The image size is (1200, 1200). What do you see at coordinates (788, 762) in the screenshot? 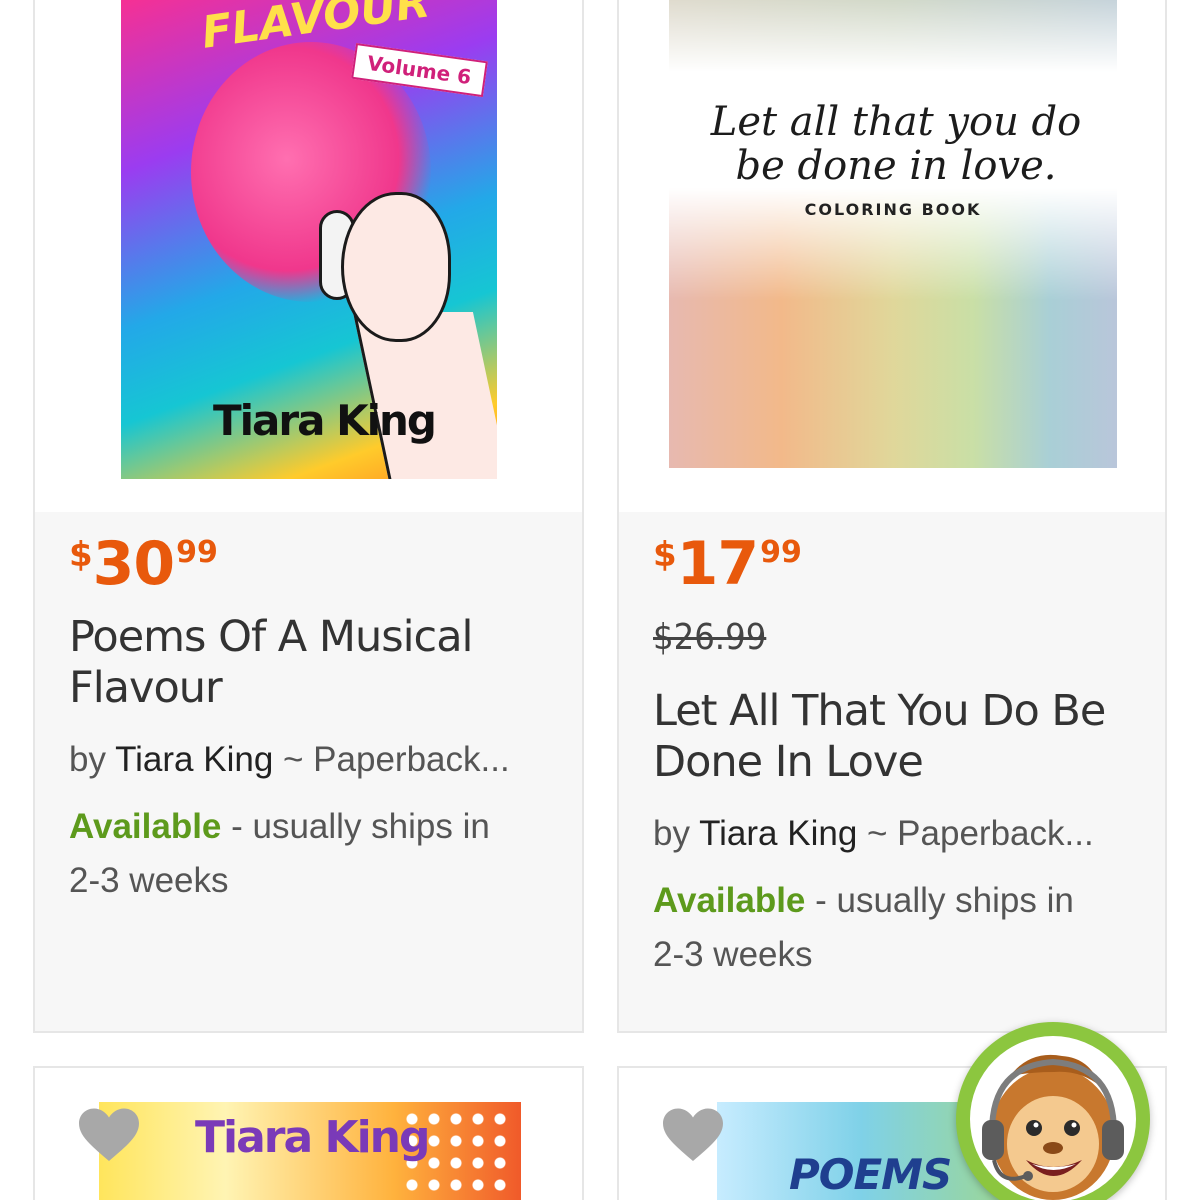
I see `product-title-line: Done In Love` at bounding box center [788, 762].